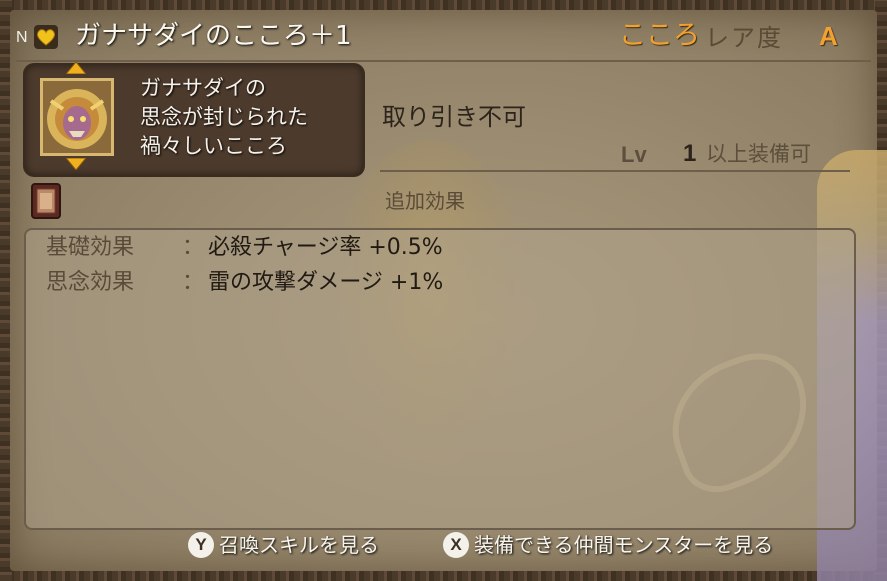 This screenshot has height=581, width=887. I want to click on y-button-icon: Y, so click(201, 545).